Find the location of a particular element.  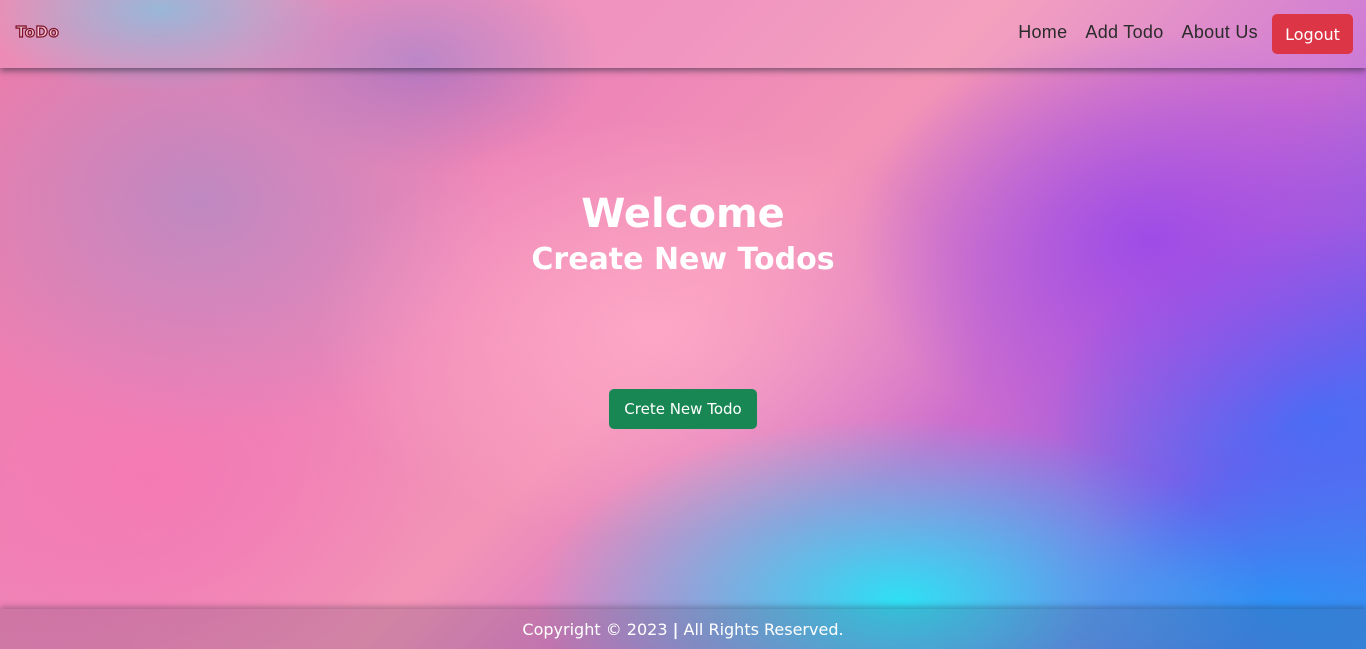

brand-logo: ToDo is located at coordinates (37, 31).